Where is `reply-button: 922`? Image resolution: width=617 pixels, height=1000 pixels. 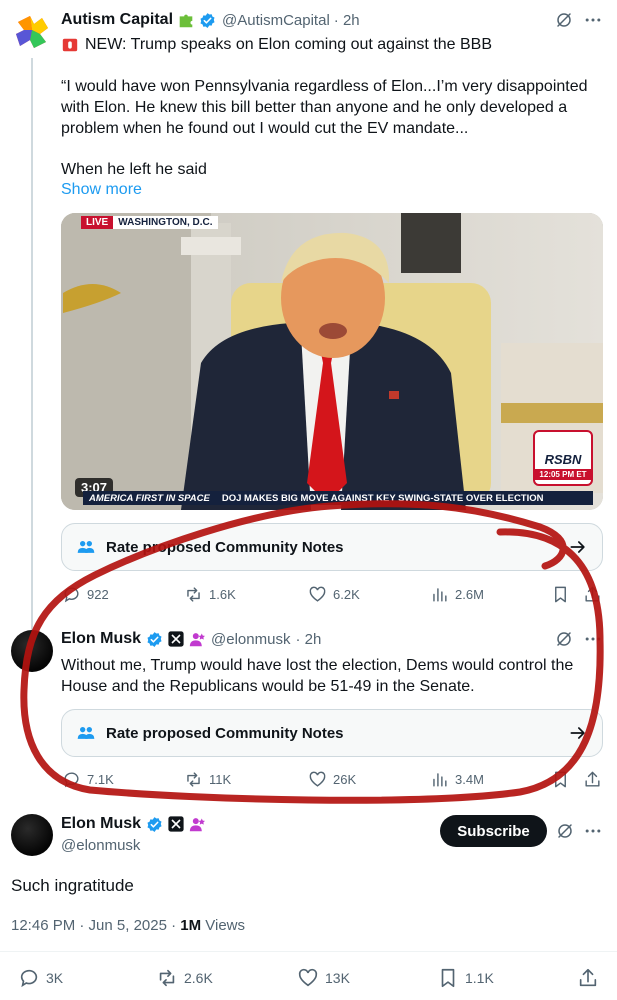
reply-button: 922 is located at coordinates (85, 594).